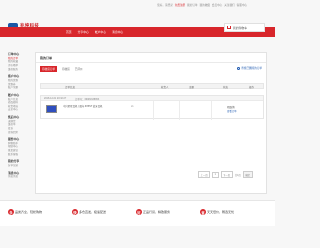 Image resolution: width=320 pixels, height=248 pixels. What do you see at coordinates (132, 106) in the screenshot?
I see `product-quantity: x1` at bounding box center [132, 106].